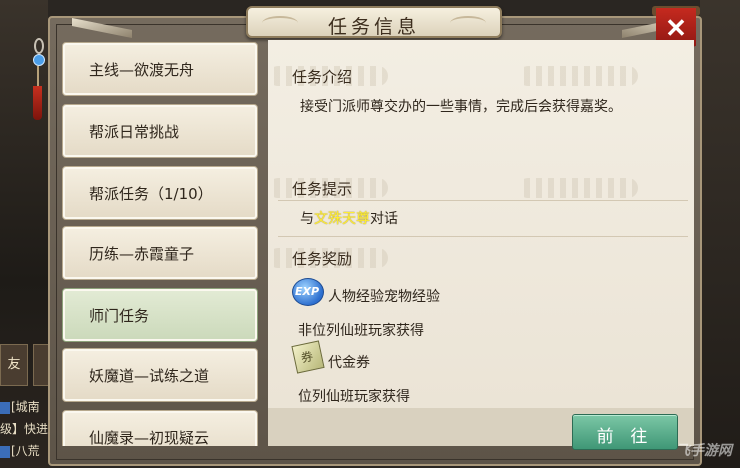 The image size is (740, 468). I want to click on hint-heading: 任务提示, so click(322, 189).